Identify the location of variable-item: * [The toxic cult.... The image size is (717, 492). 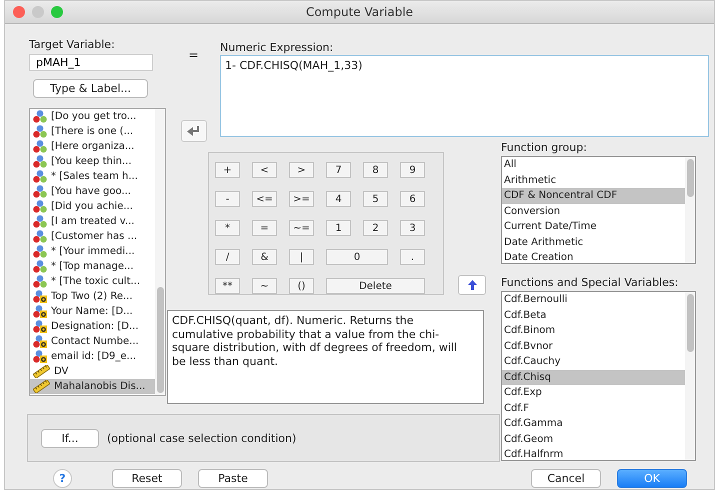
(92, 281).